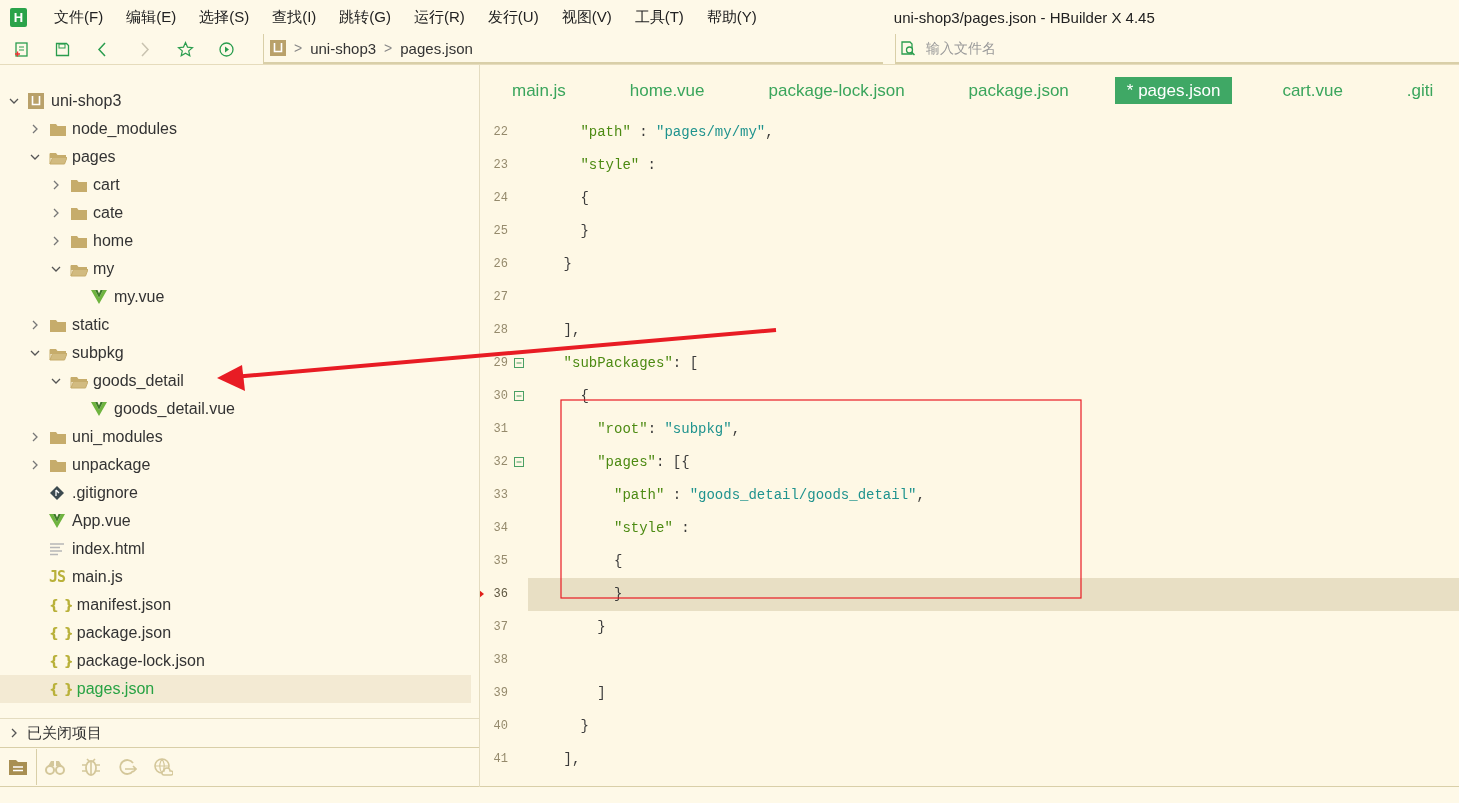  Describe the element at coordinates (513, 17) in the screenshot. I see `menu-item: 发行(U)` at that location.